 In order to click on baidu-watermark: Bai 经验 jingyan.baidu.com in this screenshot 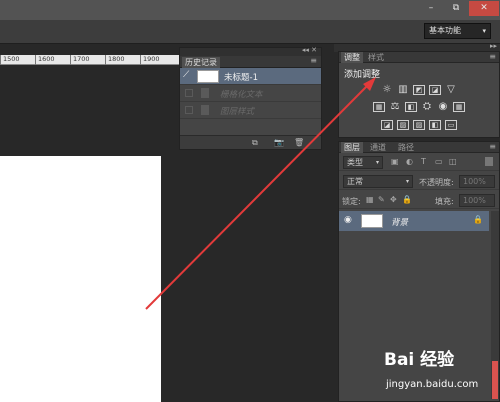, I will do `click(439, 372)`.